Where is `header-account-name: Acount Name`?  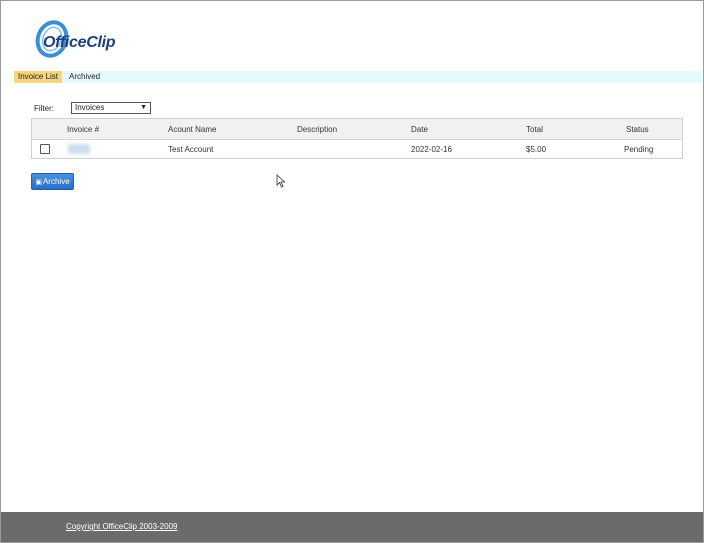
header-account-name: Acount Name is located at coordinates (192, 129).